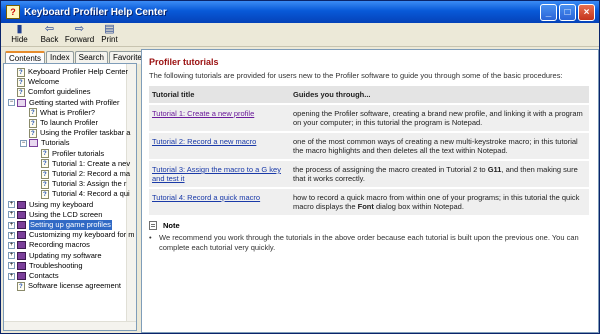  What do you see at coordinates (19, 29) in the screenshot?
I see `hide-icon: ▮` at bounding box center [19, 29].